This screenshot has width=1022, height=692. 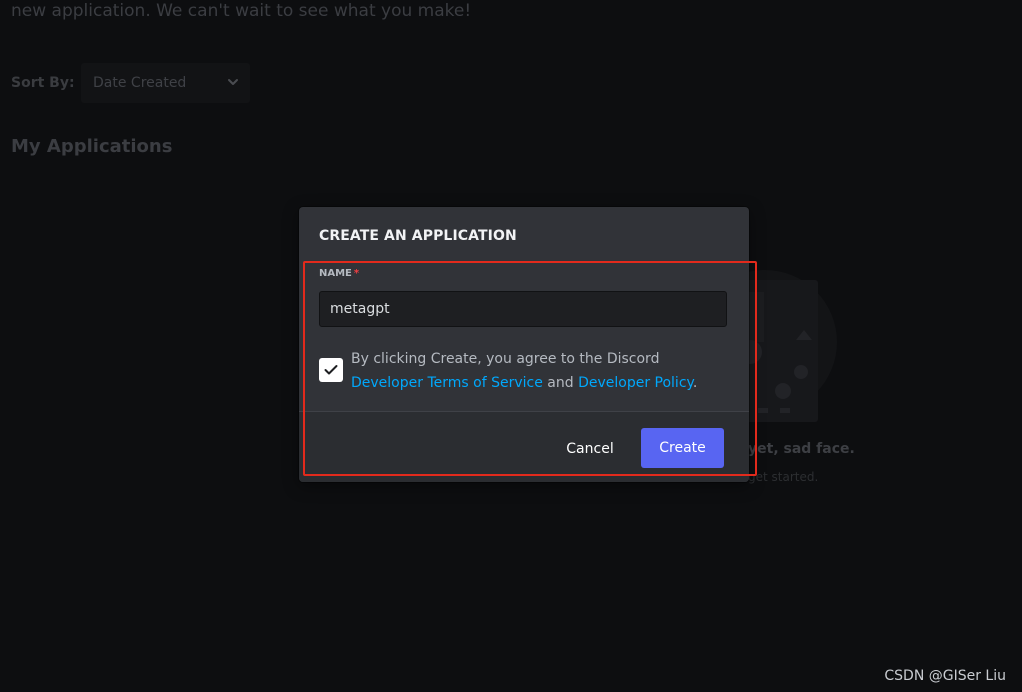 I want to click on checkmark-icon, so click(x=331, y=370).